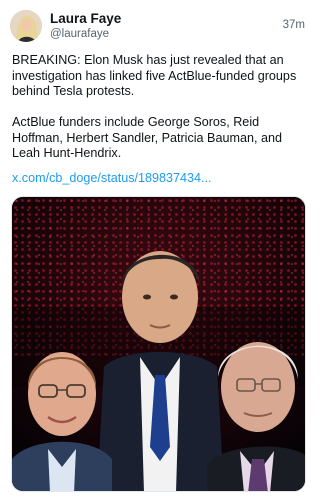  What do you see at coordinates (85, 18) in the screenshot?
I see `author-display-name: Laura Faye` at bounding box center [85, 18].